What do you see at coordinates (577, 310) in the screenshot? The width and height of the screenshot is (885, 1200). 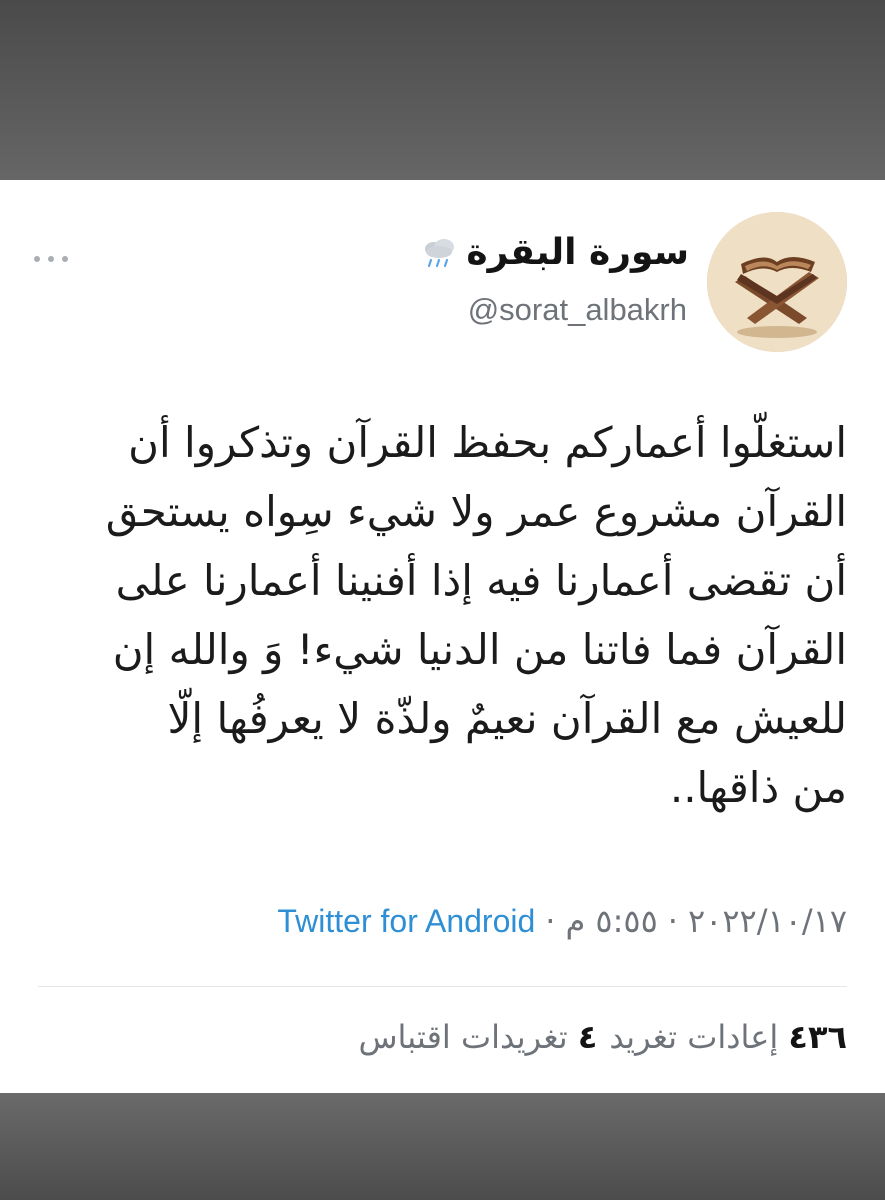 I see `user-handle: @sorat_albakrh` at bounding box center [577, 310].